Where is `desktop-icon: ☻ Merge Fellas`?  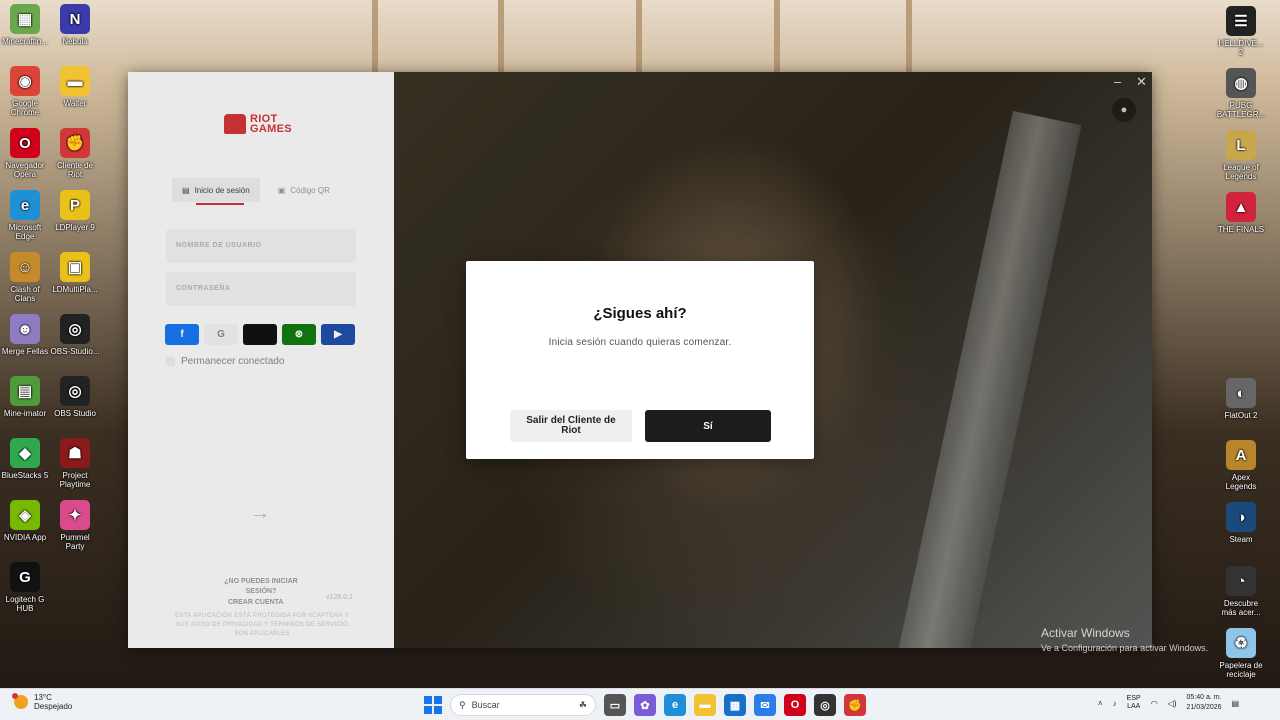 desktop-icon: ☻ Merge Fellas is located at coordinates (25, 335).